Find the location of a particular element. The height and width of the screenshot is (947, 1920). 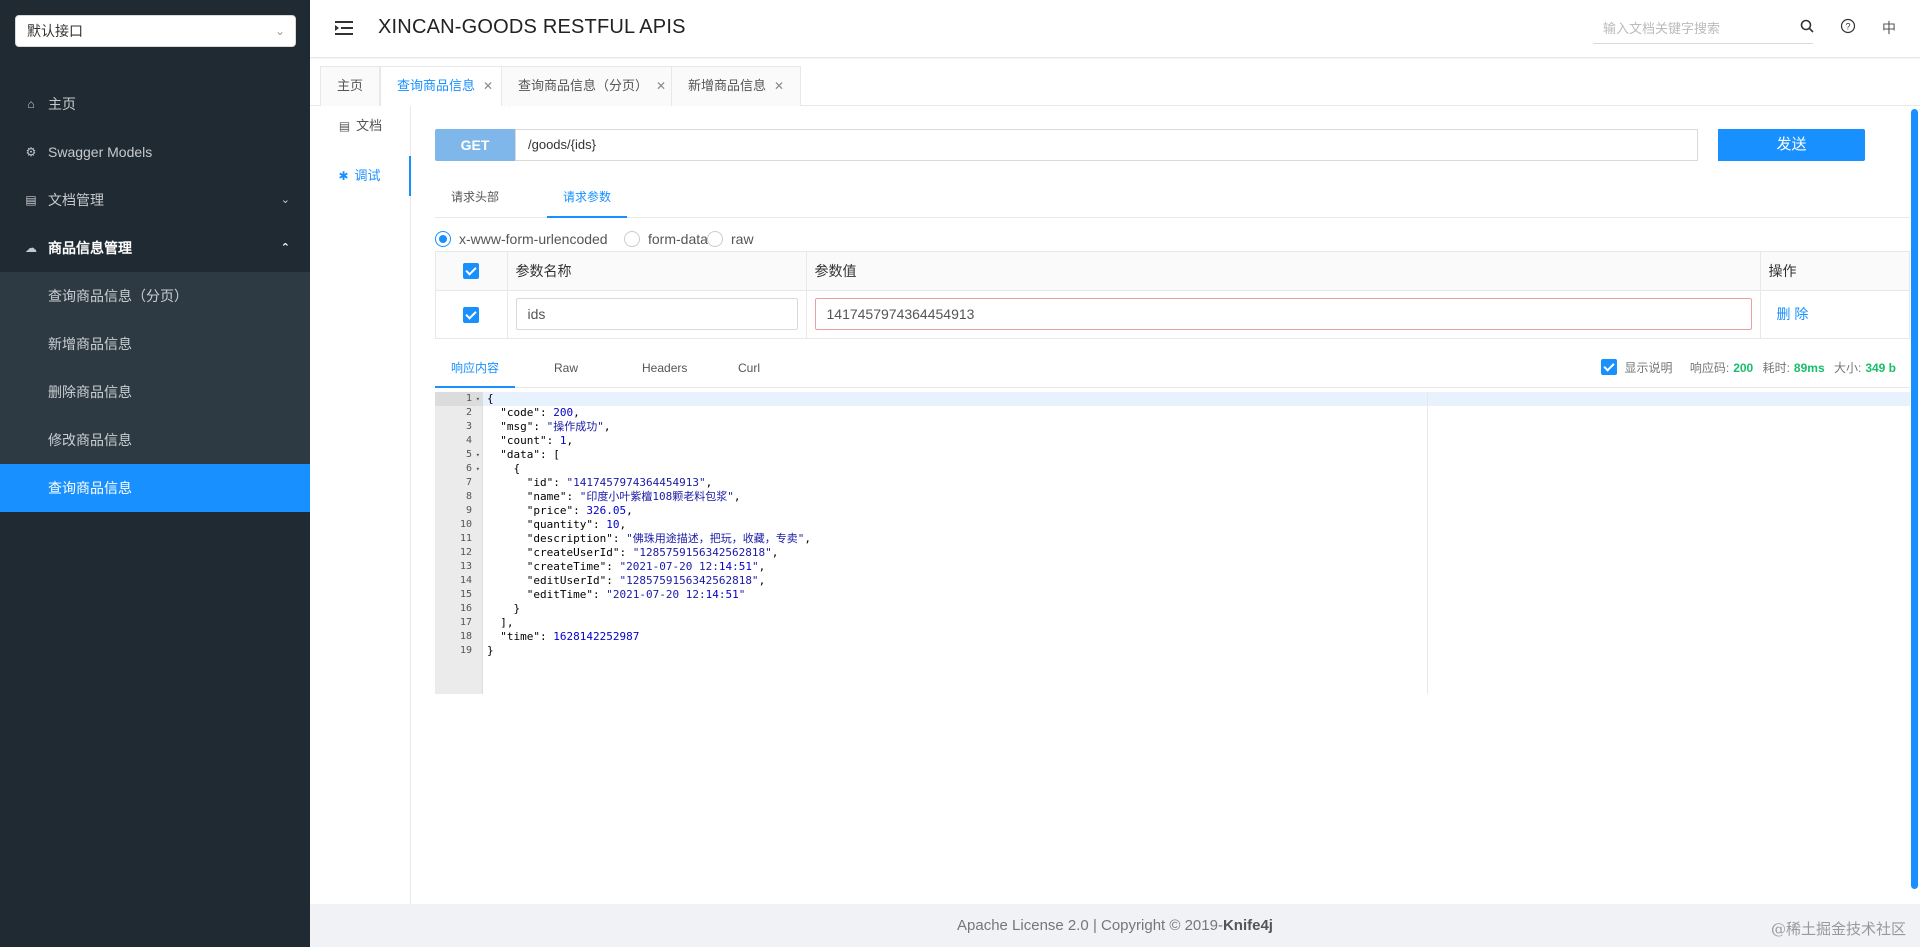

language-switch: 中 is located at coordinates (1889, 28).